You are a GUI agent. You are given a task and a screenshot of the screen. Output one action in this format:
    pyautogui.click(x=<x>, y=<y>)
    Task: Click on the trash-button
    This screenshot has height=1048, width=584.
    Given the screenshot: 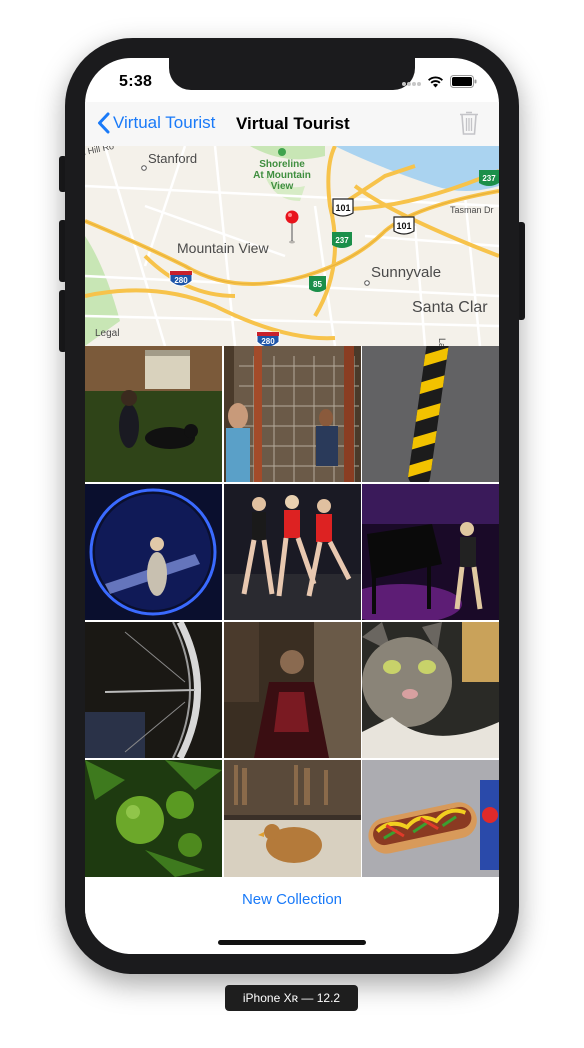 What is the action you would take?
    pyautogui.click(x=469, y=125)
    